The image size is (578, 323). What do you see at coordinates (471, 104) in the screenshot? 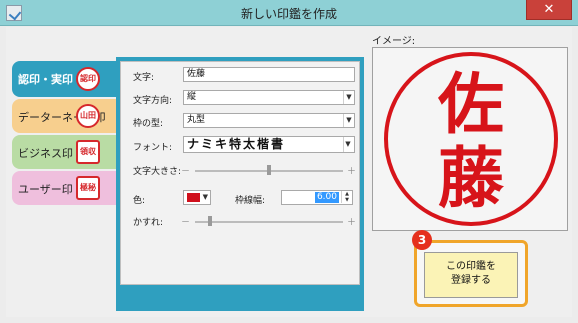
I see `seal-char: 佐` at bounding box center [471, 104].